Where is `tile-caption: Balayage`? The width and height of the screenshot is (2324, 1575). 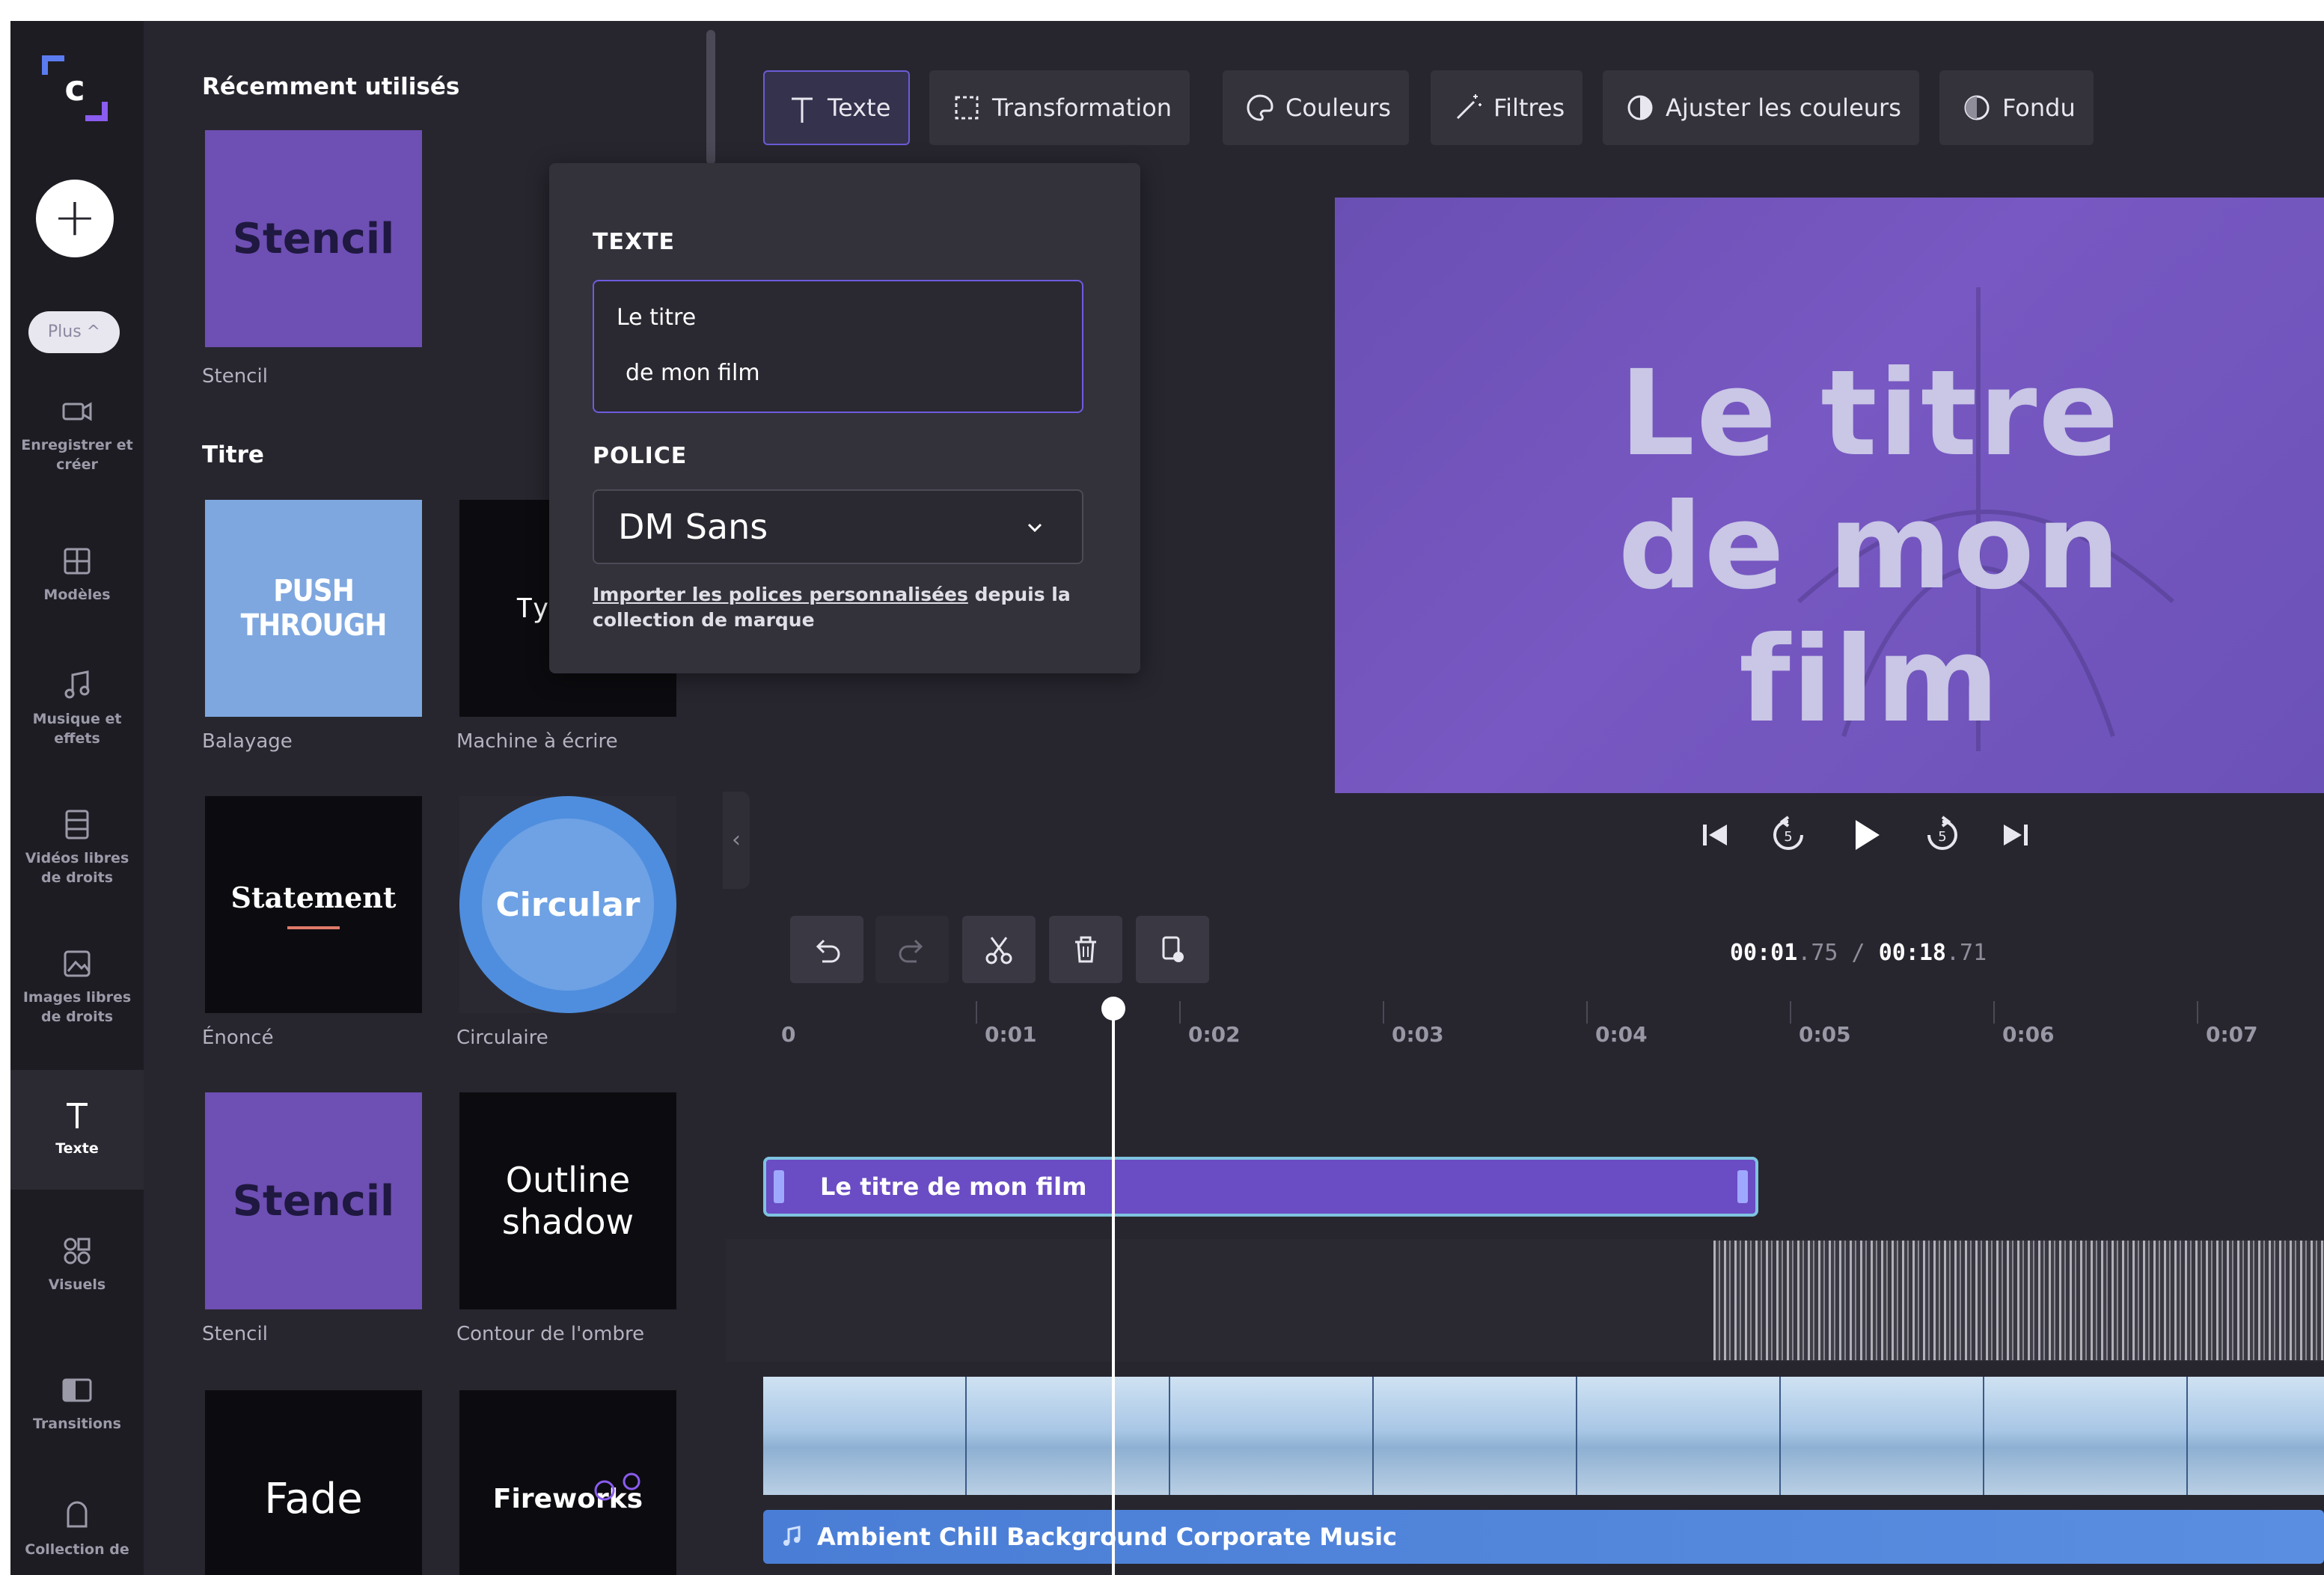
tile-caption: Balayage is located at coordinates (247, 741).